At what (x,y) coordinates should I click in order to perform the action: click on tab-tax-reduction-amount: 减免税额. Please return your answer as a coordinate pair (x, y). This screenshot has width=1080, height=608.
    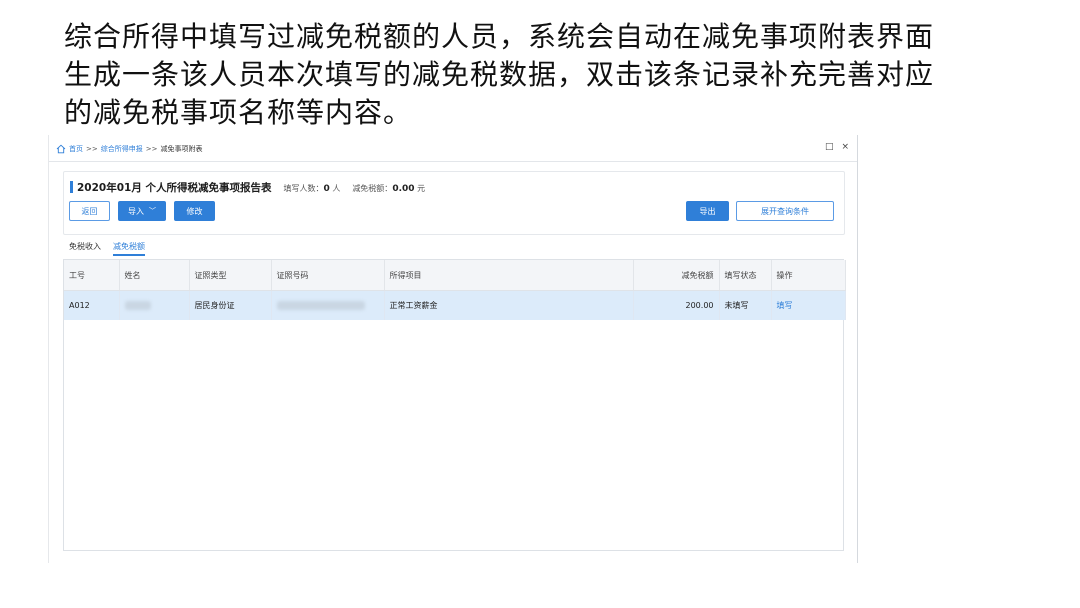
    Looking at the image, I should click on (129, 248).